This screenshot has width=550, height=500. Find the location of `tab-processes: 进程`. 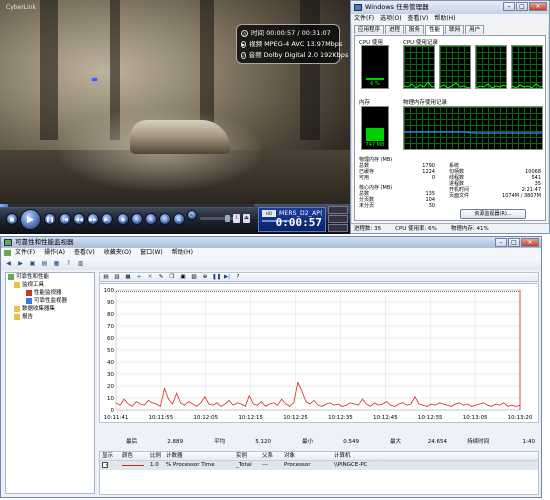

tab-processes: 进程 is located at coordinates (395, 29).